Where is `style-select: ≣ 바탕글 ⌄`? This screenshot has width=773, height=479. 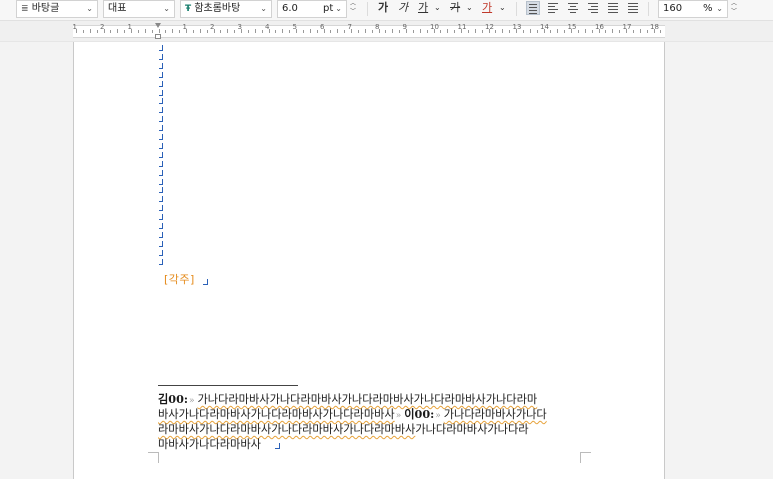
style-select: ≣ 바탕글 ⌄ is located at coordinates (57, 9).